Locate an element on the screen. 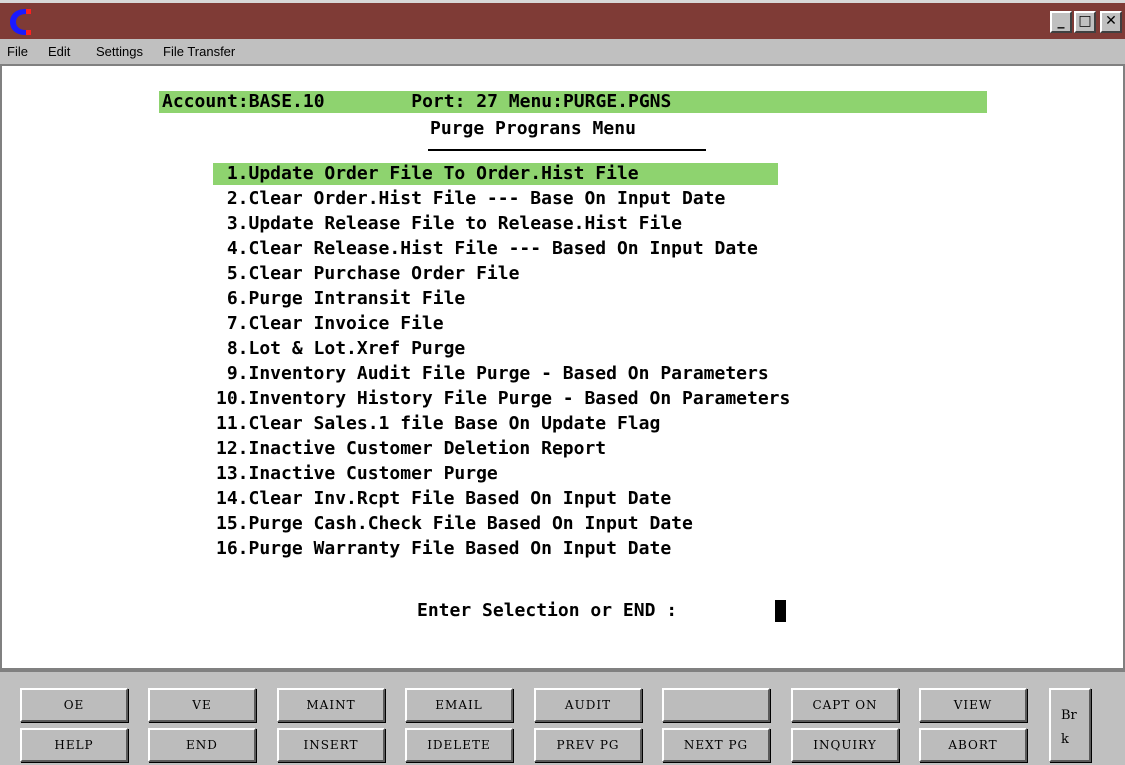 The width and height of the screenshot is (1125, 765). fkey-audit: AUDIT is located at coordinates (588, 705).